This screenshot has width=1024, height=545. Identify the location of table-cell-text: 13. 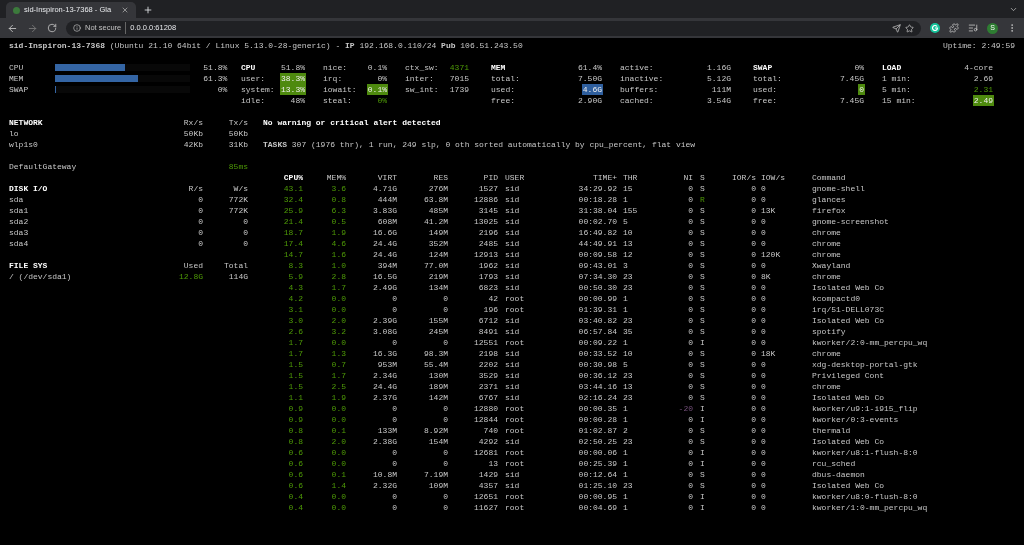
(628, 243).